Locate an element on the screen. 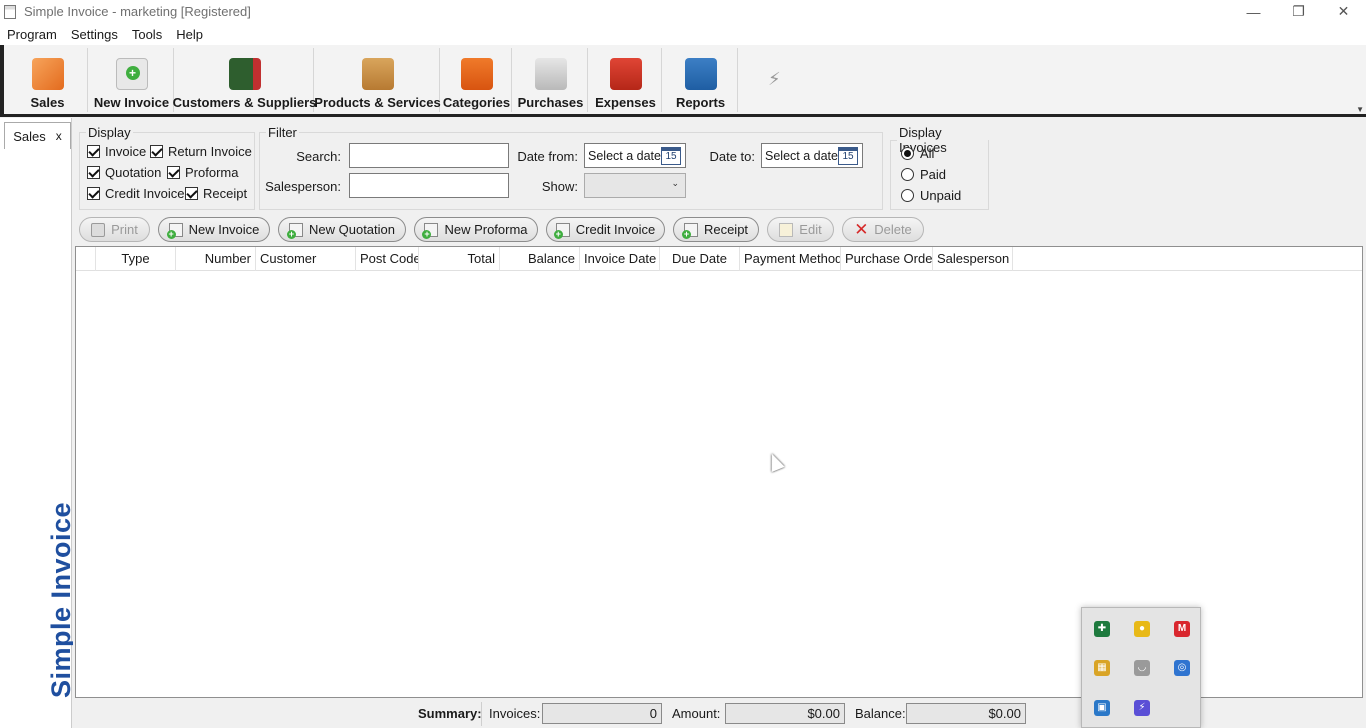 The height and width of the screenshot is (728, 1366). amount-value: $0.00 is located at coordinates (785, 713).